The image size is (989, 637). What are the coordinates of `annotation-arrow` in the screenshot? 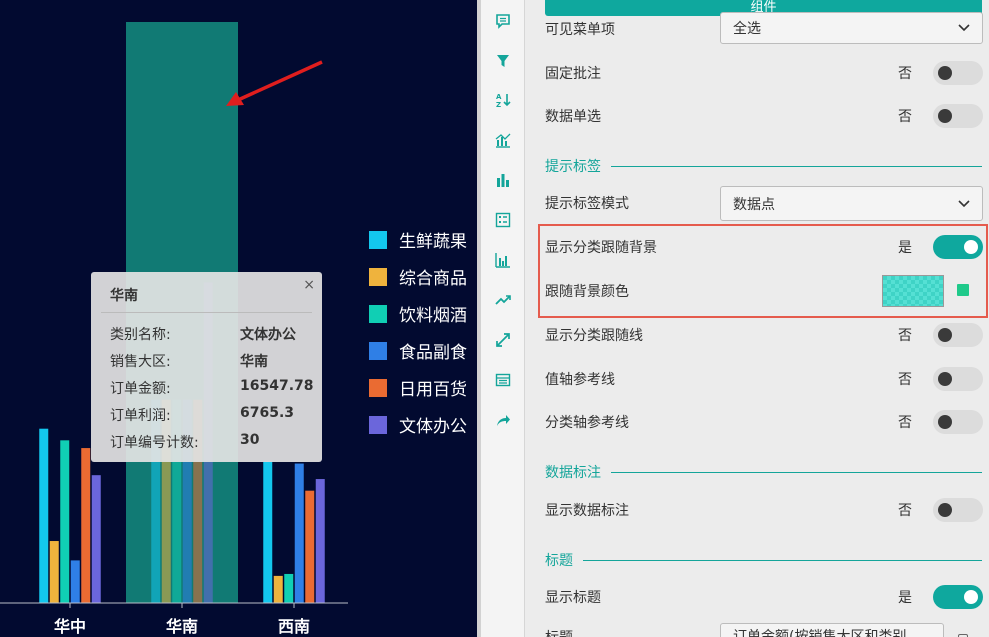 It's located at (280, 81).